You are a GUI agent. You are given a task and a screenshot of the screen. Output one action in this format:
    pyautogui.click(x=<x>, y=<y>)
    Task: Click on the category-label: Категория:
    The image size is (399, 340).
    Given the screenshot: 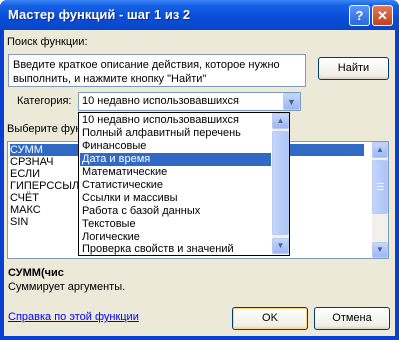 What is the action you would take?
    pyautogui.click(x=44, y=101)
    